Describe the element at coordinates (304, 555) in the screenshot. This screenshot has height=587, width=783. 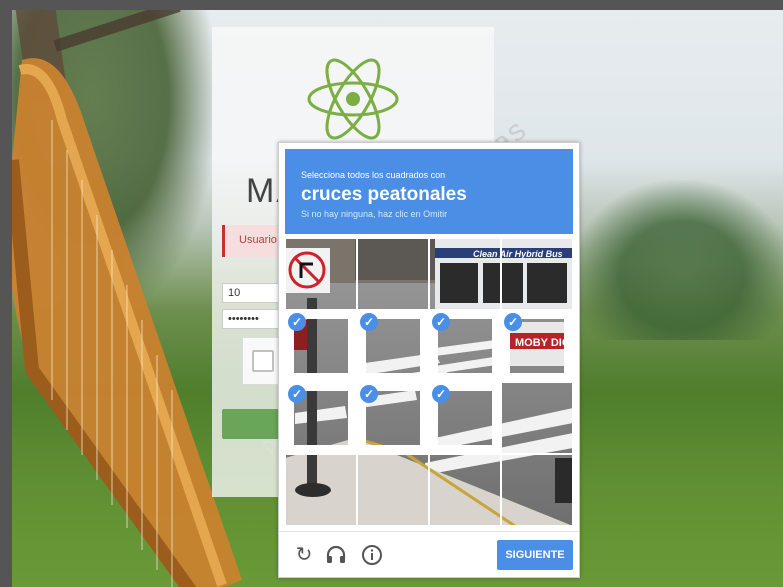
I see `reload-icon: ↻` at that location.